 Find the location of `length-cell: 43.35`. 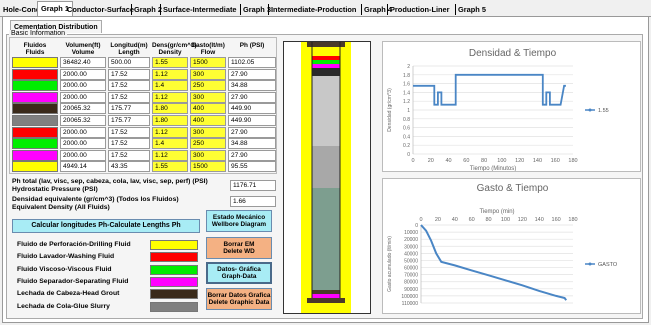

length-cell: 43.35 is located at coordinates (129, 167).